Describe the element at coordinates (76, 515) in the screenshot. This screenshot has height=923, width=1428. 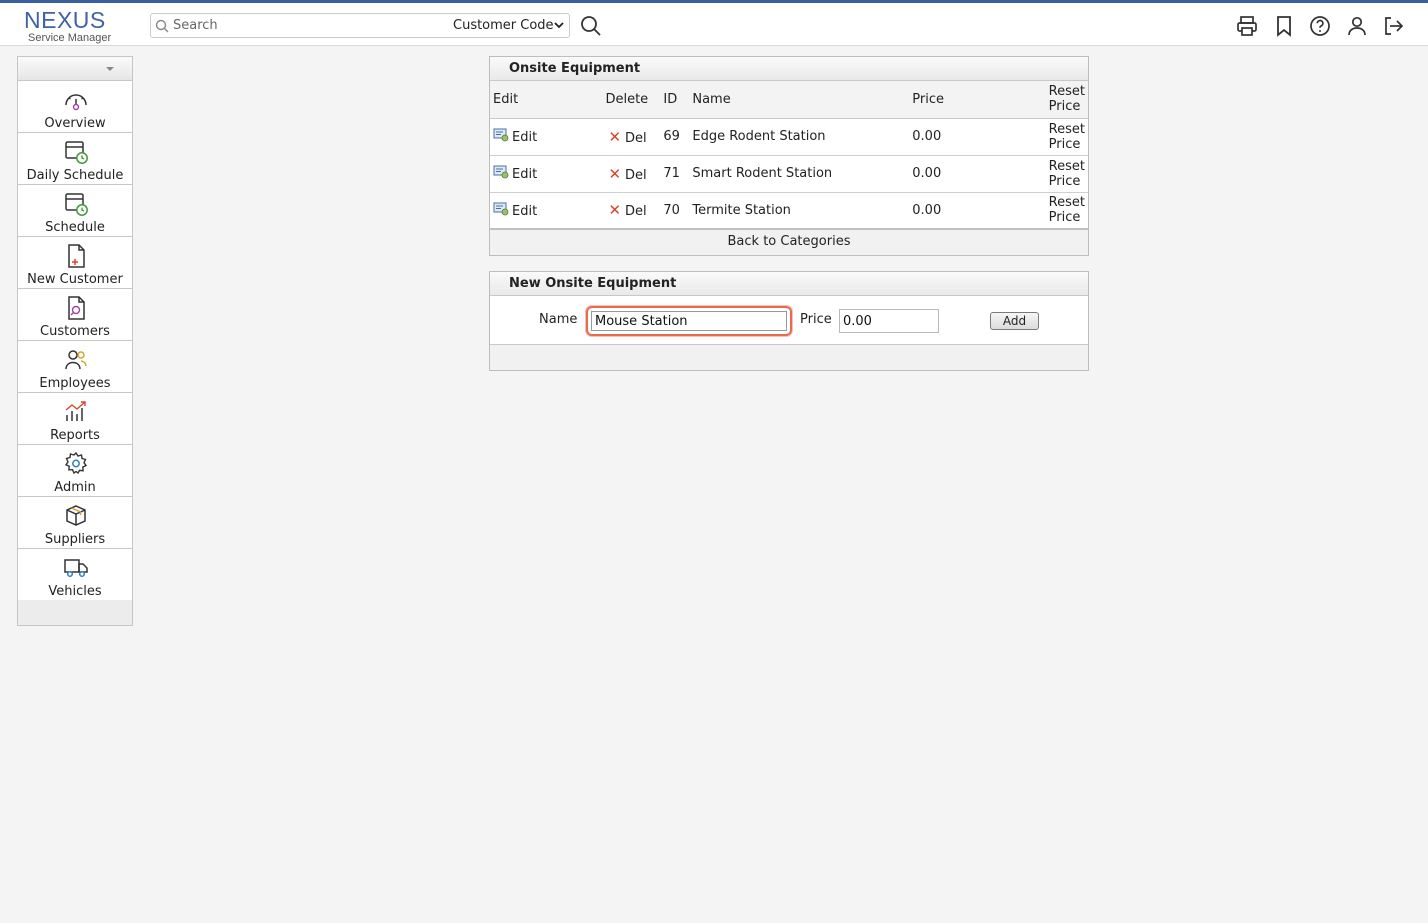
I see `box-icon` at that location.